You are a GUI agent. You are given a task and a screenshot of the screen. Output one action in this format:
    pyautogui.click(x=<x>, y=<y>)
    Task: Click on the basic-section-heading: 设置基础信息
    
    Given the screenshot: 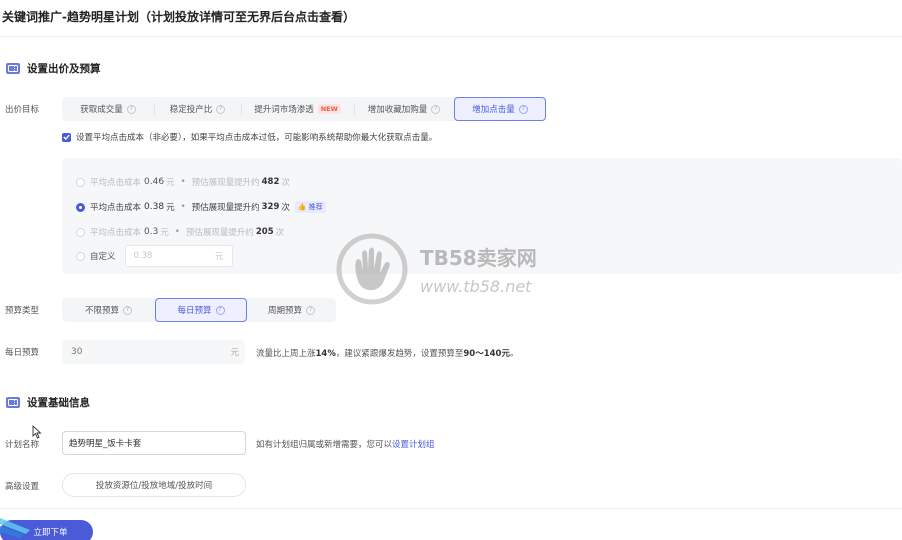 What is the action you would take?
    pyautogui.click(x=48, y=402)
    